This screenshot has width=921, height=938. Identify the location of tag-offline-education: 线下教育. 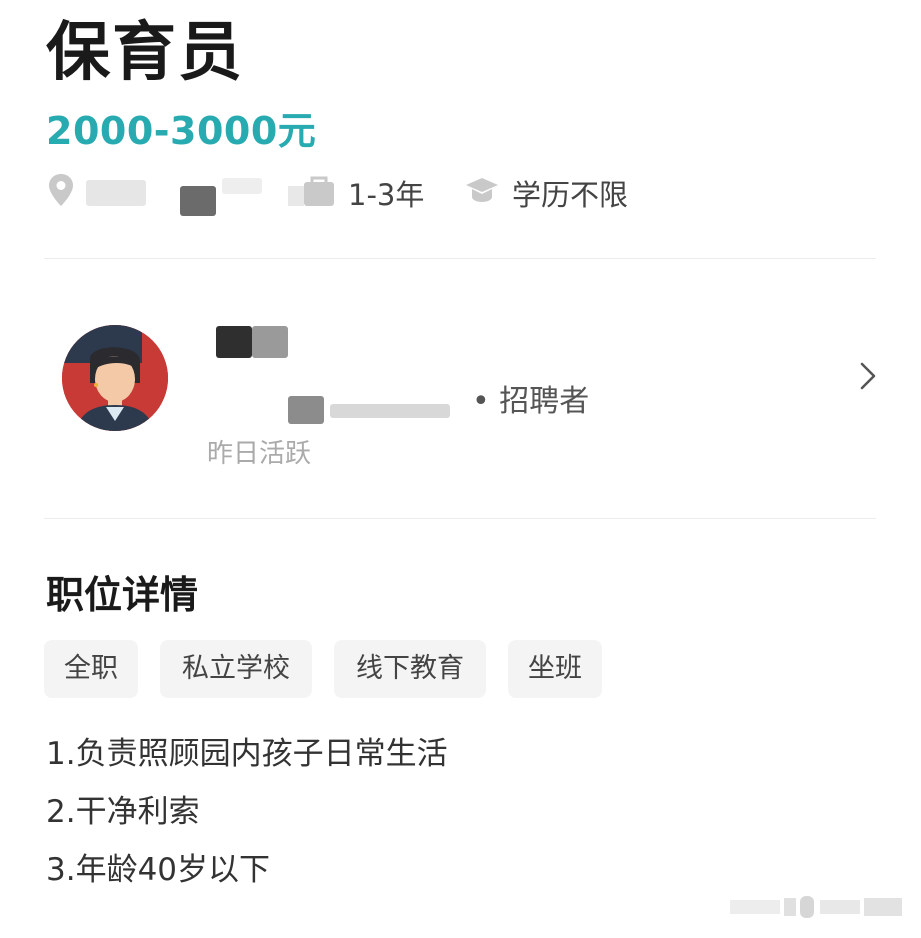
(410, 669).